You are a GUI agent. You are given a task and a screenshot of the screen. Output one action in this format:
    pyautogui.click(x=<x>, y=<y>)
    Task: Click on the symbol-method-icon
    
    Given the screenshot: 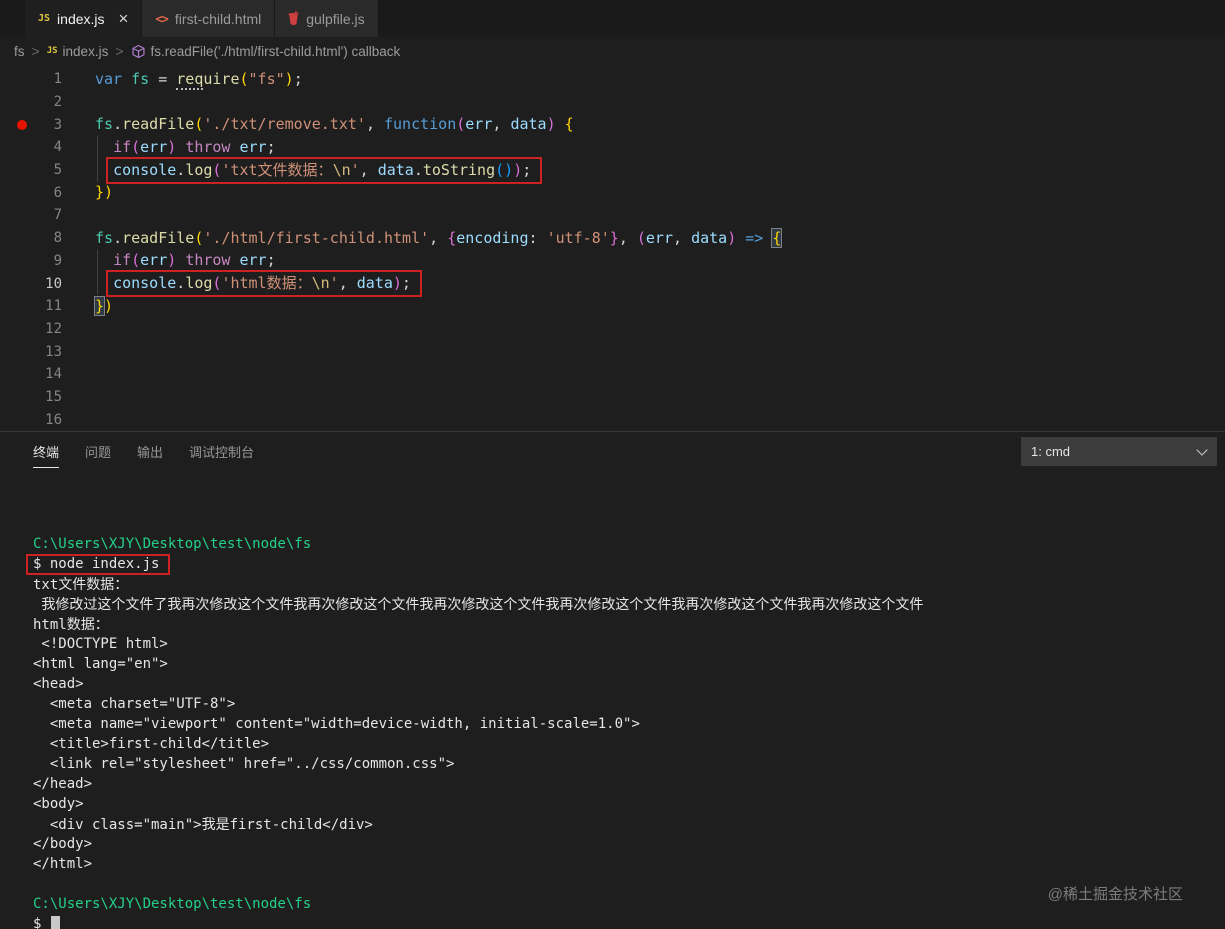 What is the action you would take?
    pyautogui.click(x=138, y=51)
    